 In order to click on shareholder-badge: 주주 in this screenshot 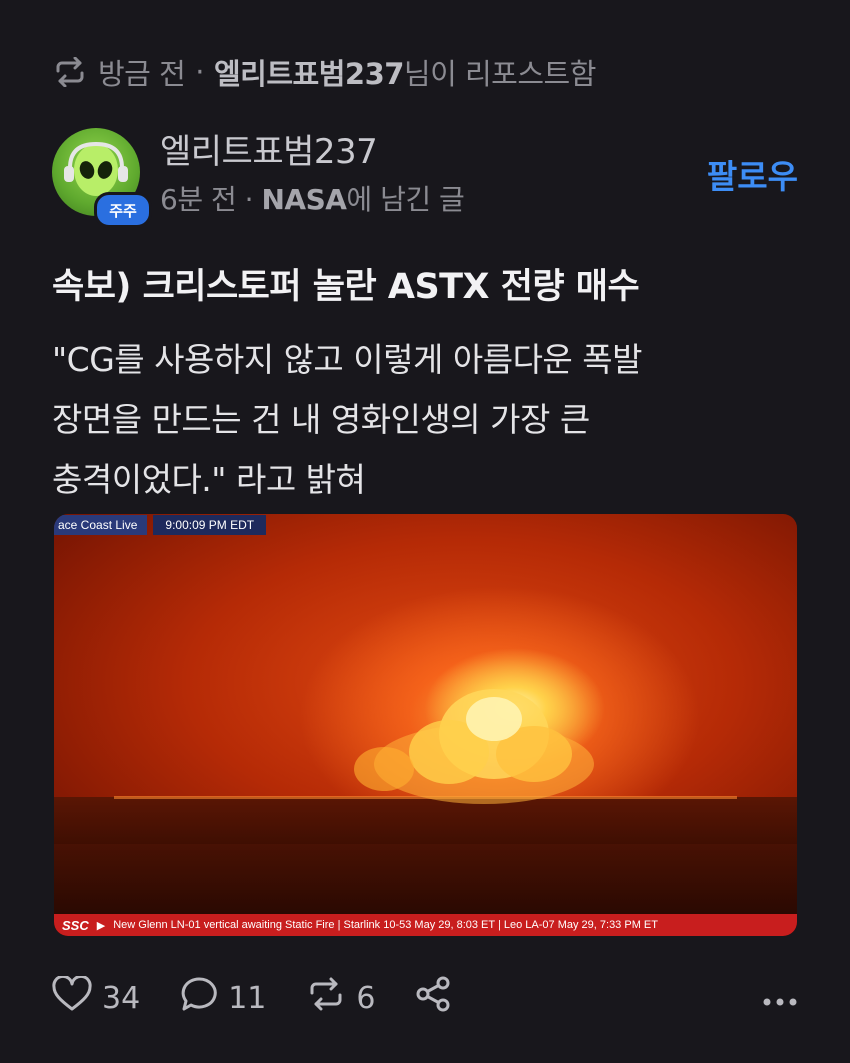, I will do `click(123, 210)`.